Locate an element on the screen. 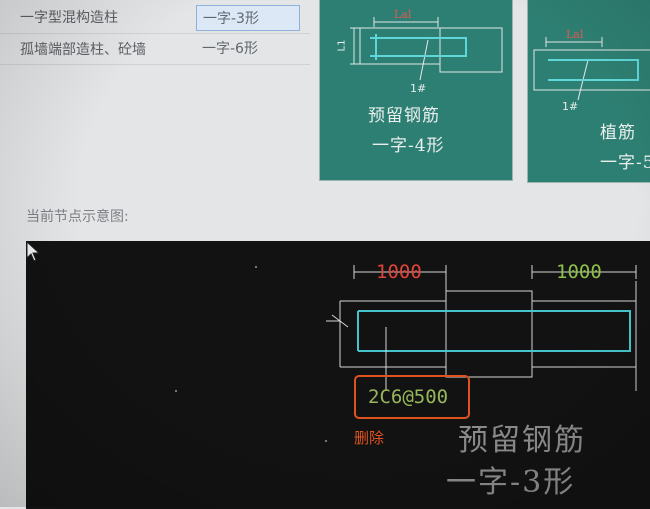 This screenshot has height=509, width=650. delete-button: 删除 is located at coordinates (369, 437).